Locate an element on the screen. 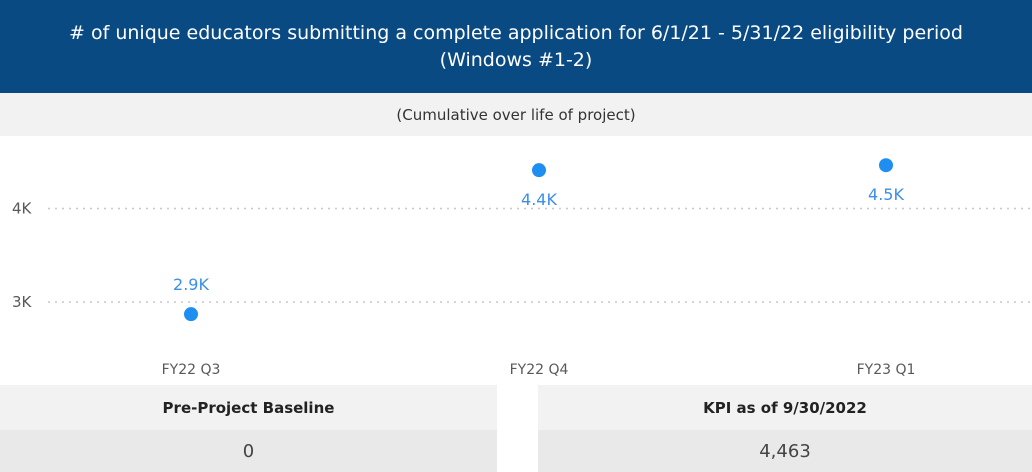 The image size is (1032, 472). chart-subtitle: (Cumulative over life of project) is located at coordinates (516, 114).